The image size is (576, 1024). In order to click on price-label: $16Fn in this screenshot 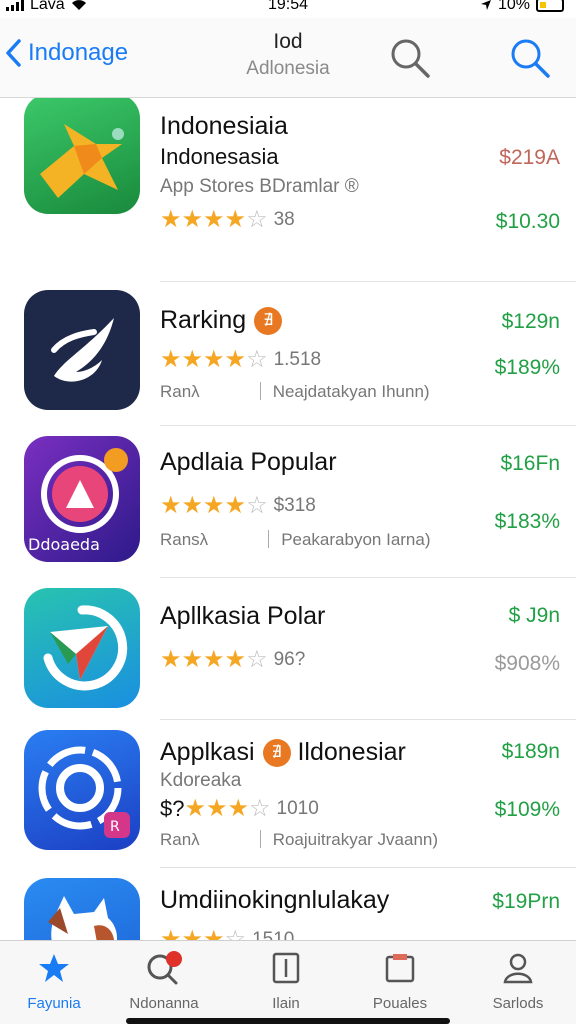, I will do `click(530, 464)`.